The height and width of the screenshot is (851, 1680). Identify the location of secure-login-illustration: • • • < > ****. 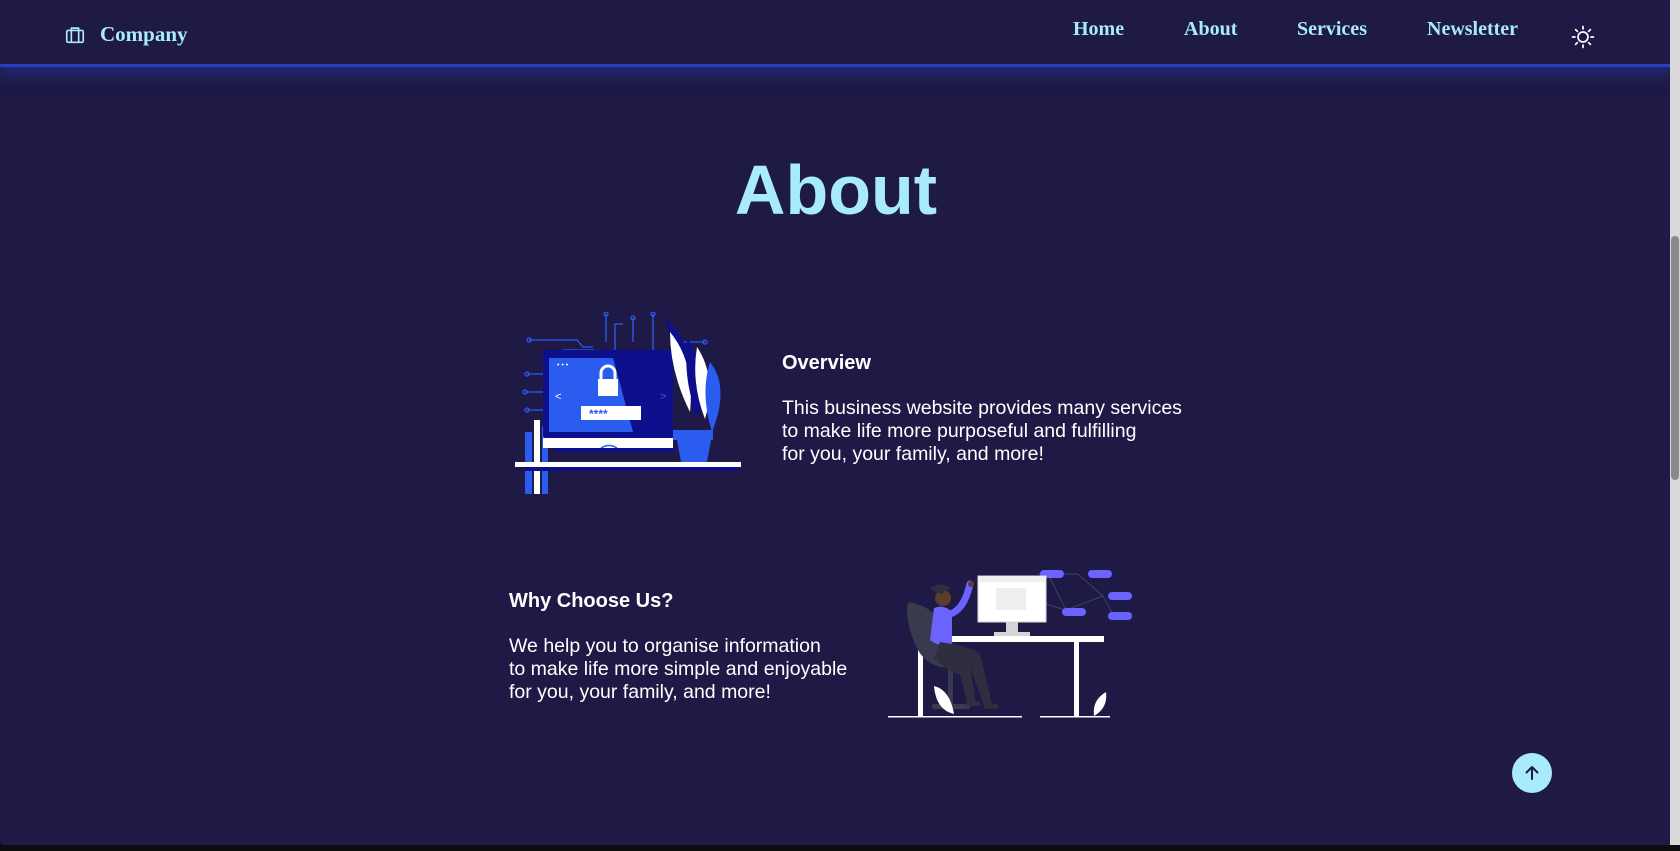
(628, 403).